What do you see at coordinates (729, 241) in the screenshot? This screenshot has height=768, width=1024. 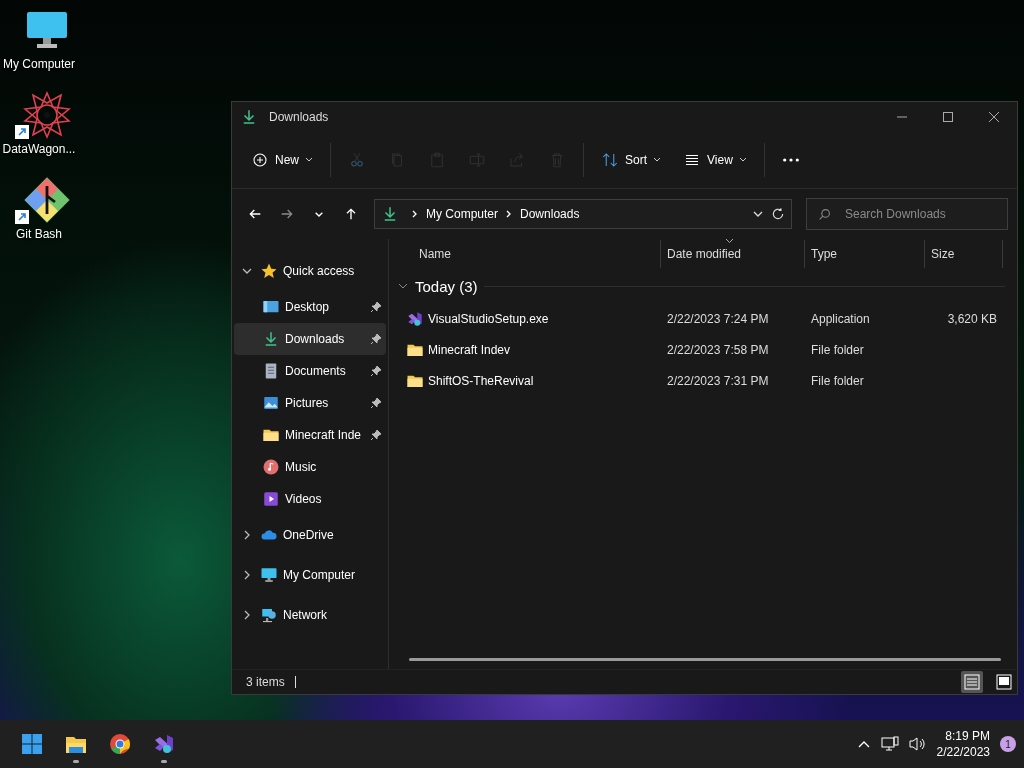 I see `sort-caret-icon` at bounding box center [729, 241].